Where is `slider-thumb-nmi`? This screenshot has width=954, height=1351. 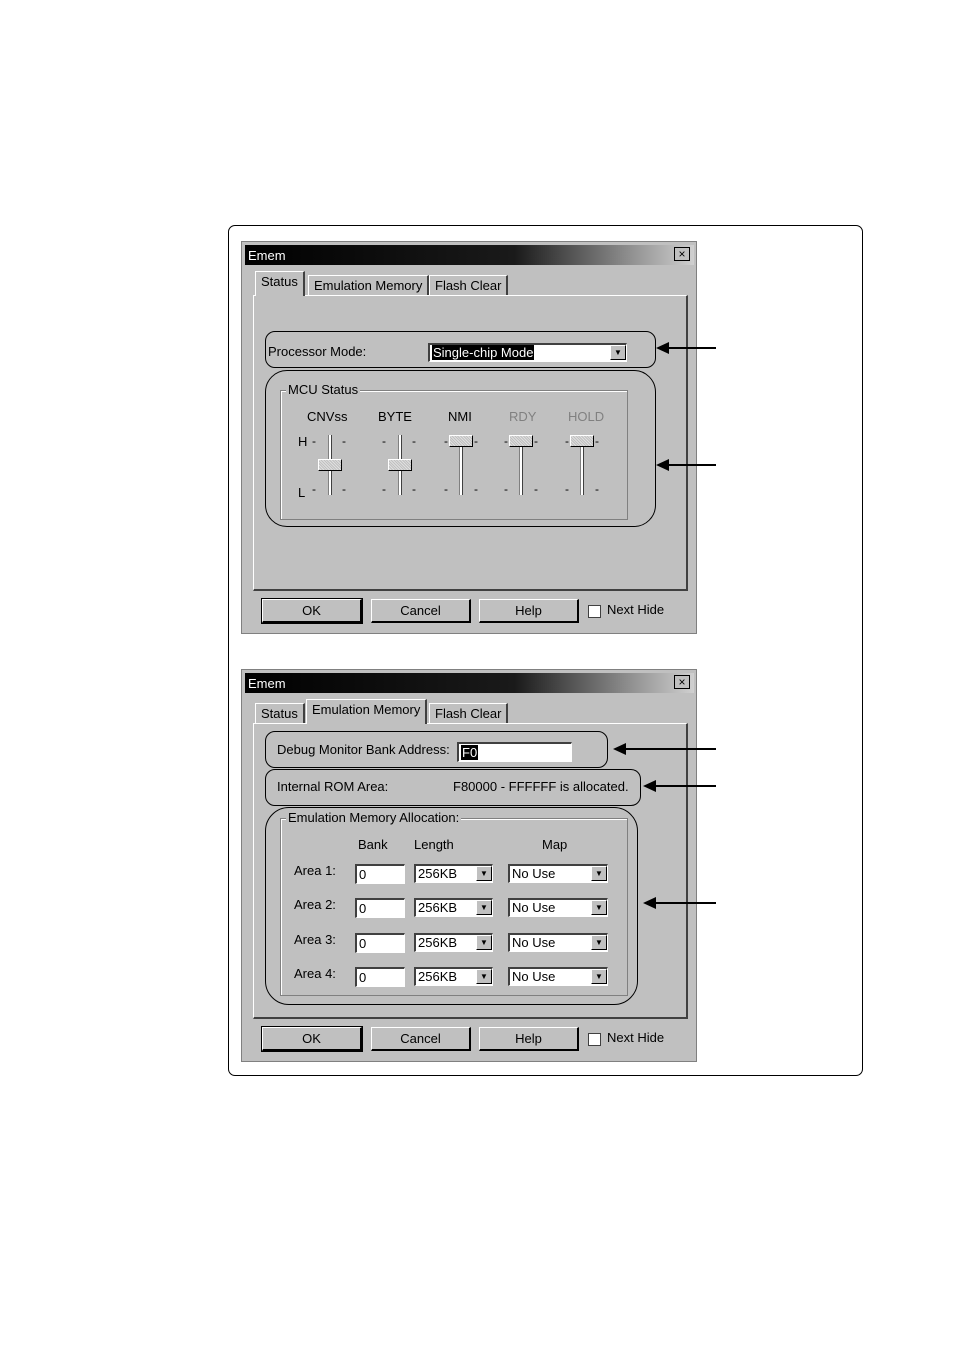
slider-thumb-nmi is located at coordinates (461, 441).